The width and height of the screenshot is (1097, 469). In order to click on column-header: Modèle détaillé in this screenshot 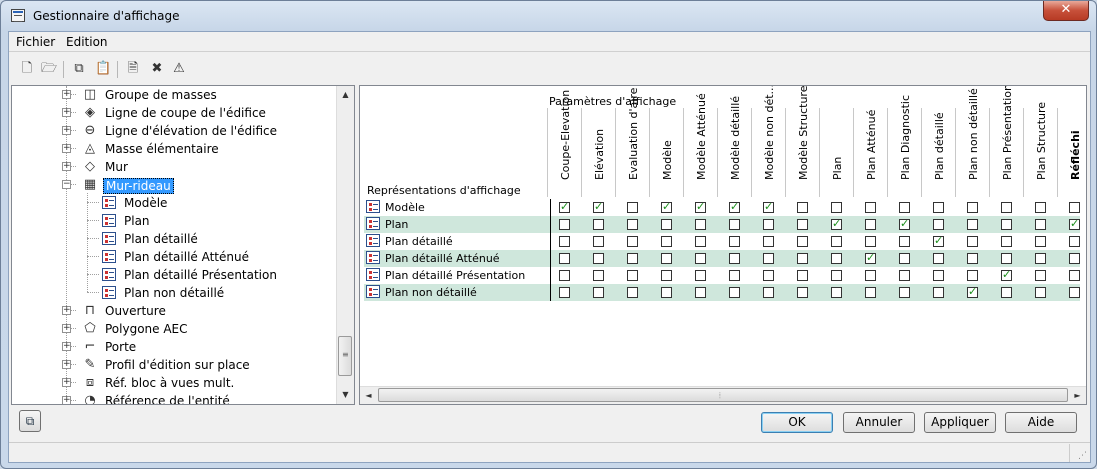, I will do `click(734, 146)`.